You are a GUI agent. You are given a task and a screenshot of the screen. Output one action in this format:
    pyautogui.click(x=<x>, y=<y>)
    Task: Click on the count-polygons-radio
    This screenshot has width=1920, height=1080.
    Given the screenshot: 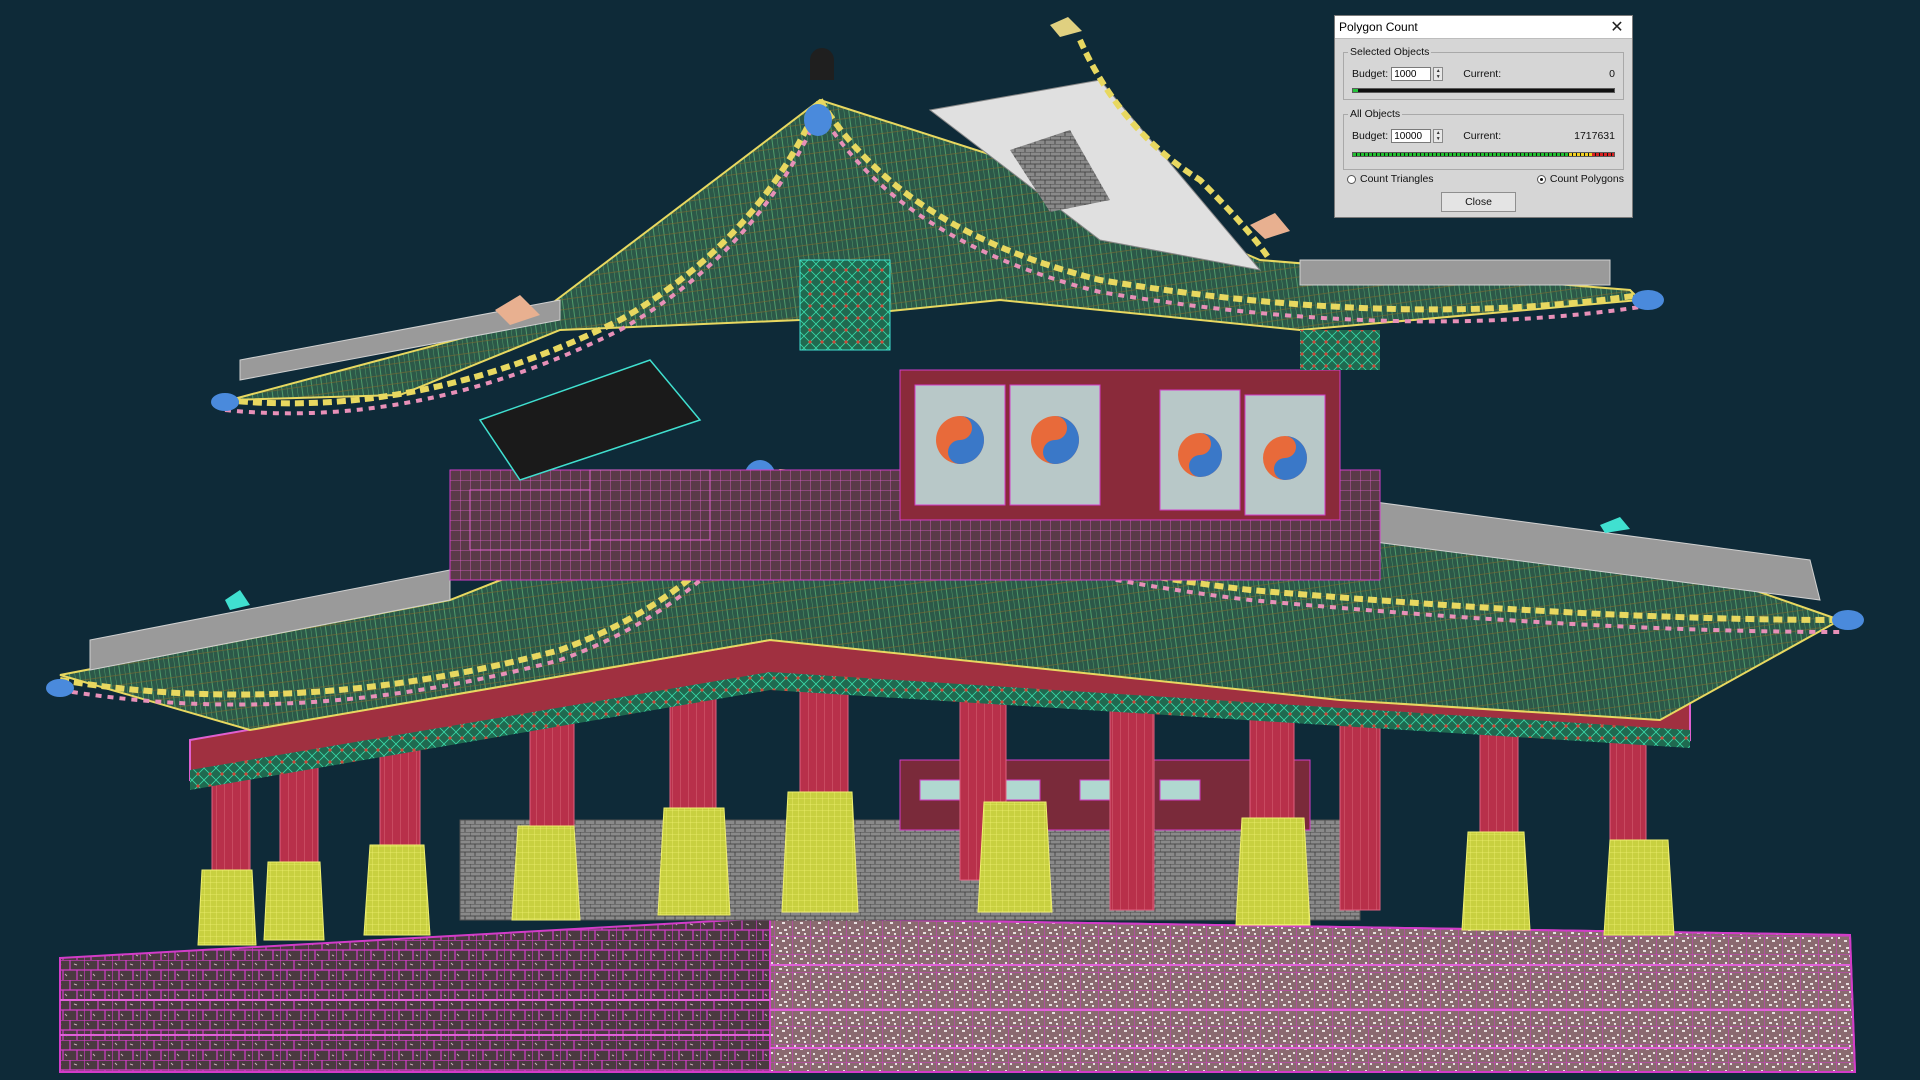 What is the action you would take?
    pyautogui.click(x=1541, y=179)
    